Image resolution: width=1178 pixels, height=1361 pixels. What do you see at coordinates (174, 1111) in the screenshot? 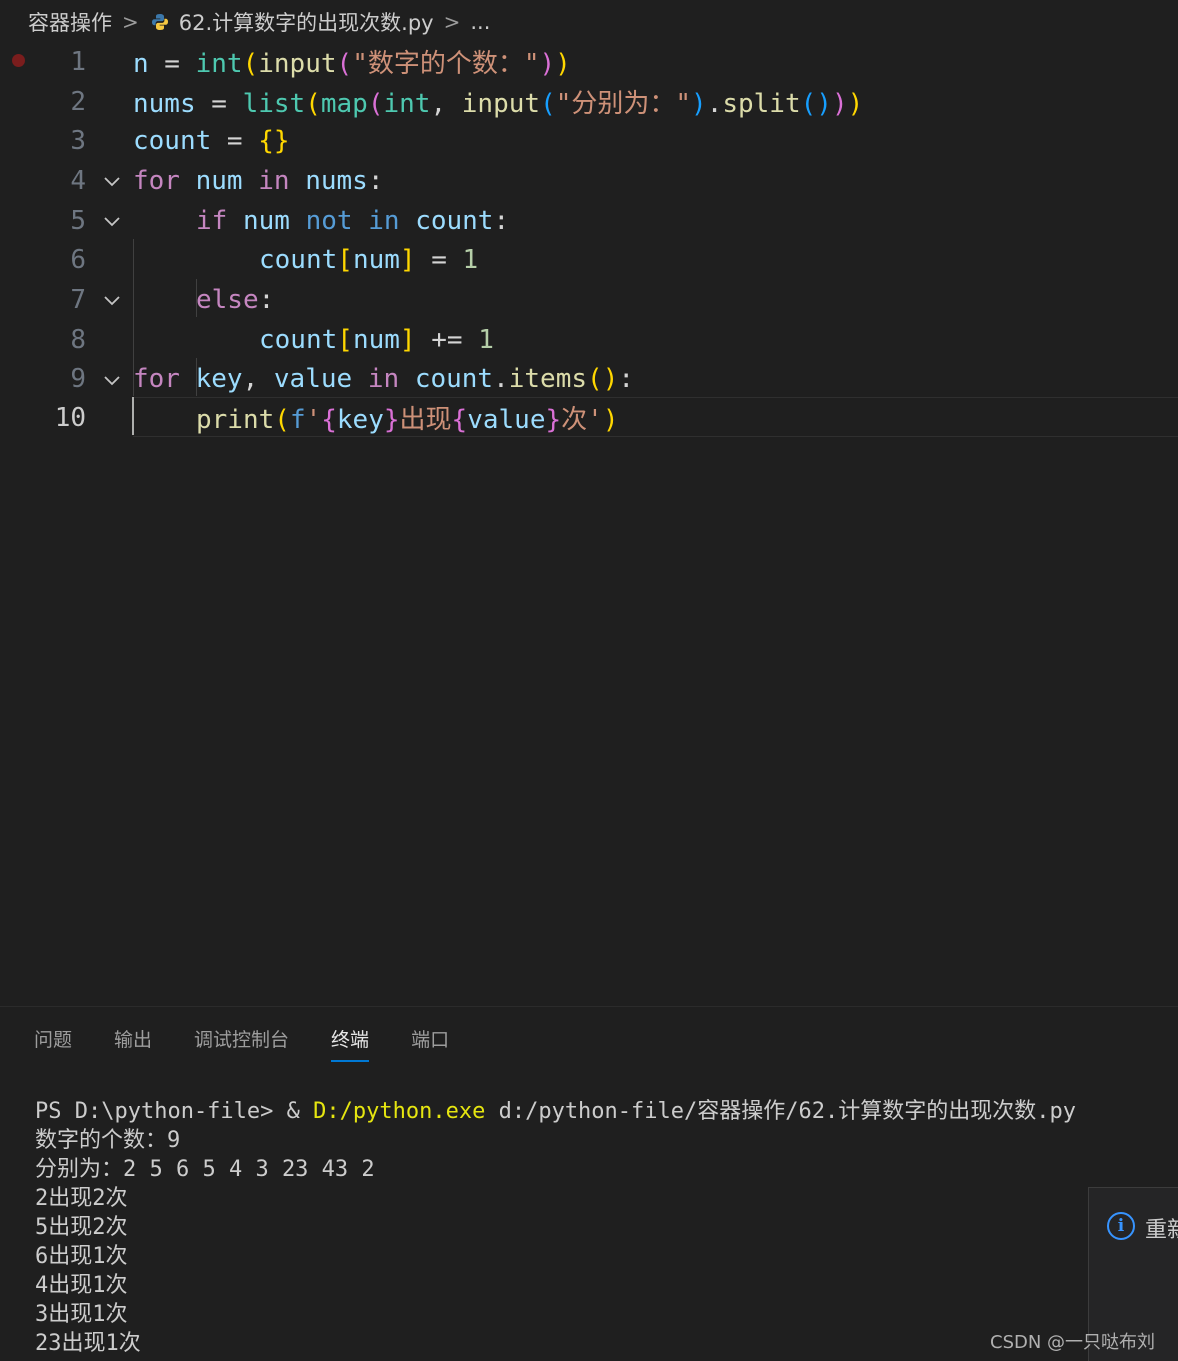
I see `terminal-prompt: PS D:\python-file> &` at bounding box center [174, 1111].